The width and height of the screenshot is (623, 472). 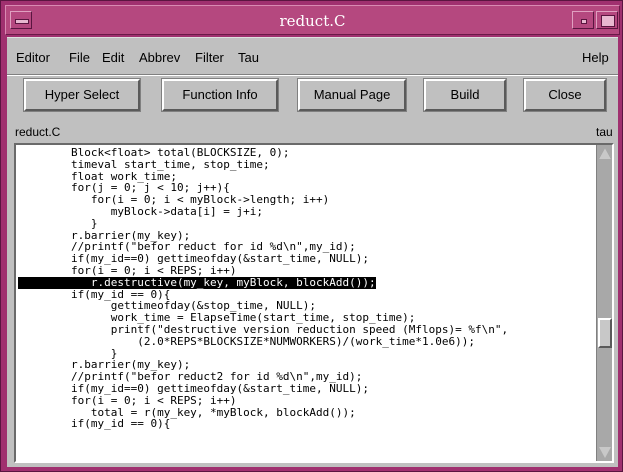 I want to click on file-name-label: reduct.C, so click(x=38, y=132).